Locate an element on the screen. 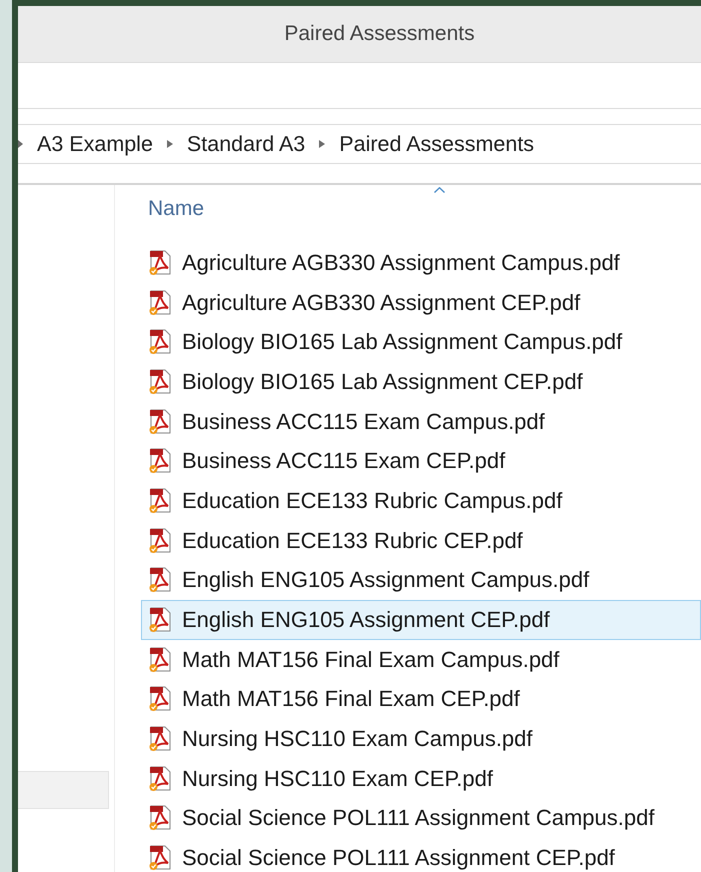 The width and height of the screenshot is (701, 872). file-item: Social Science POL111 Assignment CEP.pdf is located at coordinates (421, 855).